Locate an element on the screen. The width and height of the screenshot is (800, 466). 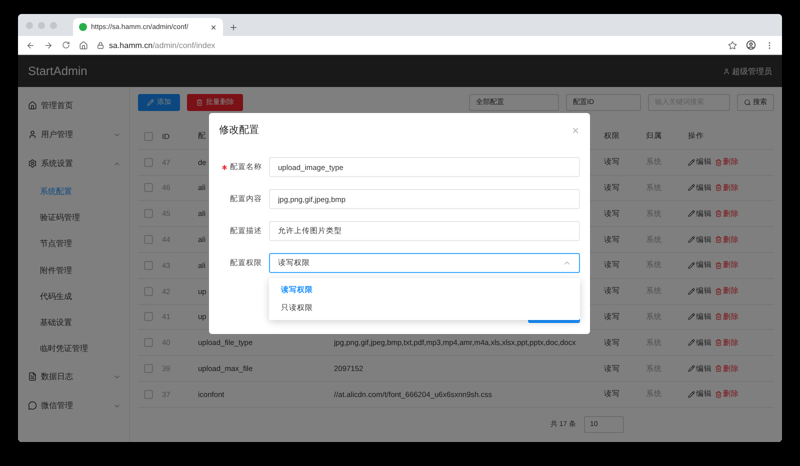
sidebar-item: 代码生成 is located at coordinates (73, 296).